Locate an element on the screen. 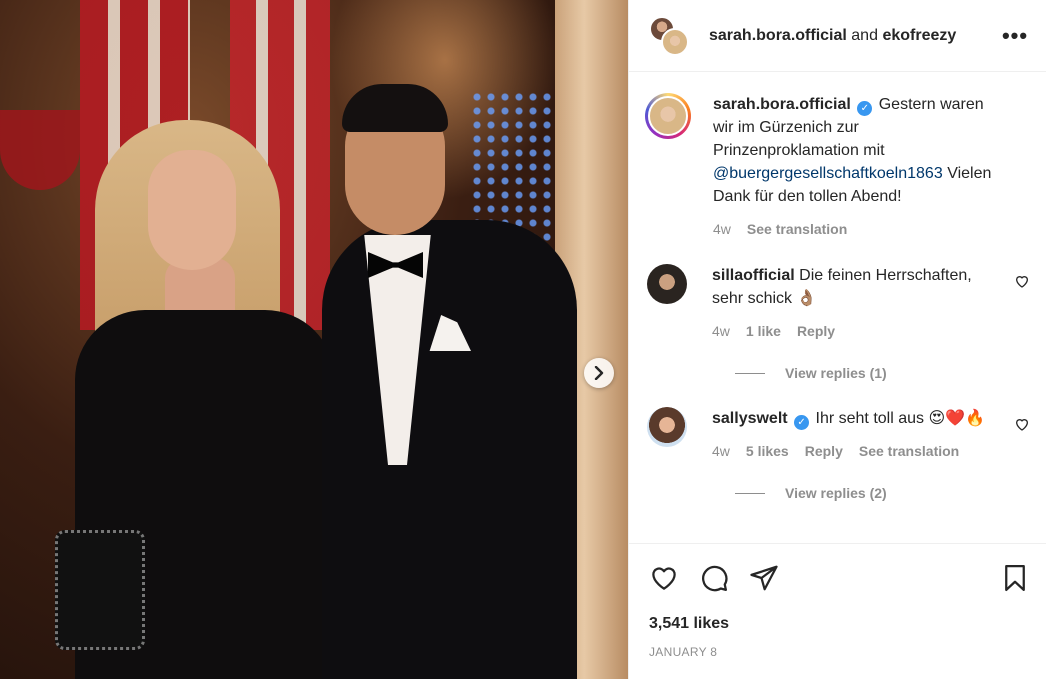 The width and height of the screenshot is (1046, 679). action-bar is located at coordinates (839, 578).